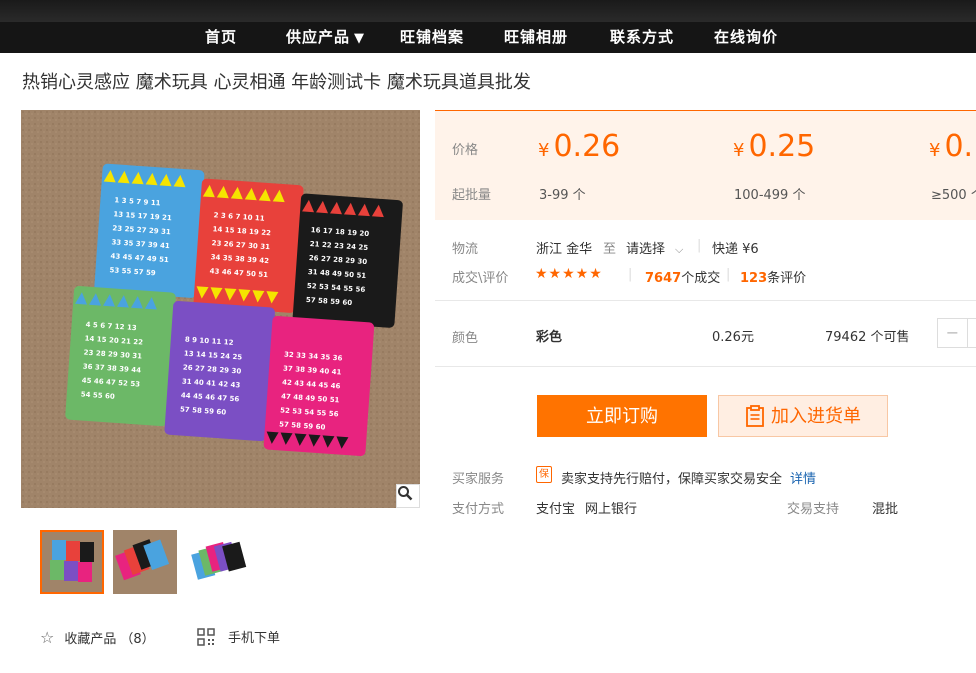 The image size is (976, 673). I want to click on favorite-label: 收藏产品, so click(90, 639).